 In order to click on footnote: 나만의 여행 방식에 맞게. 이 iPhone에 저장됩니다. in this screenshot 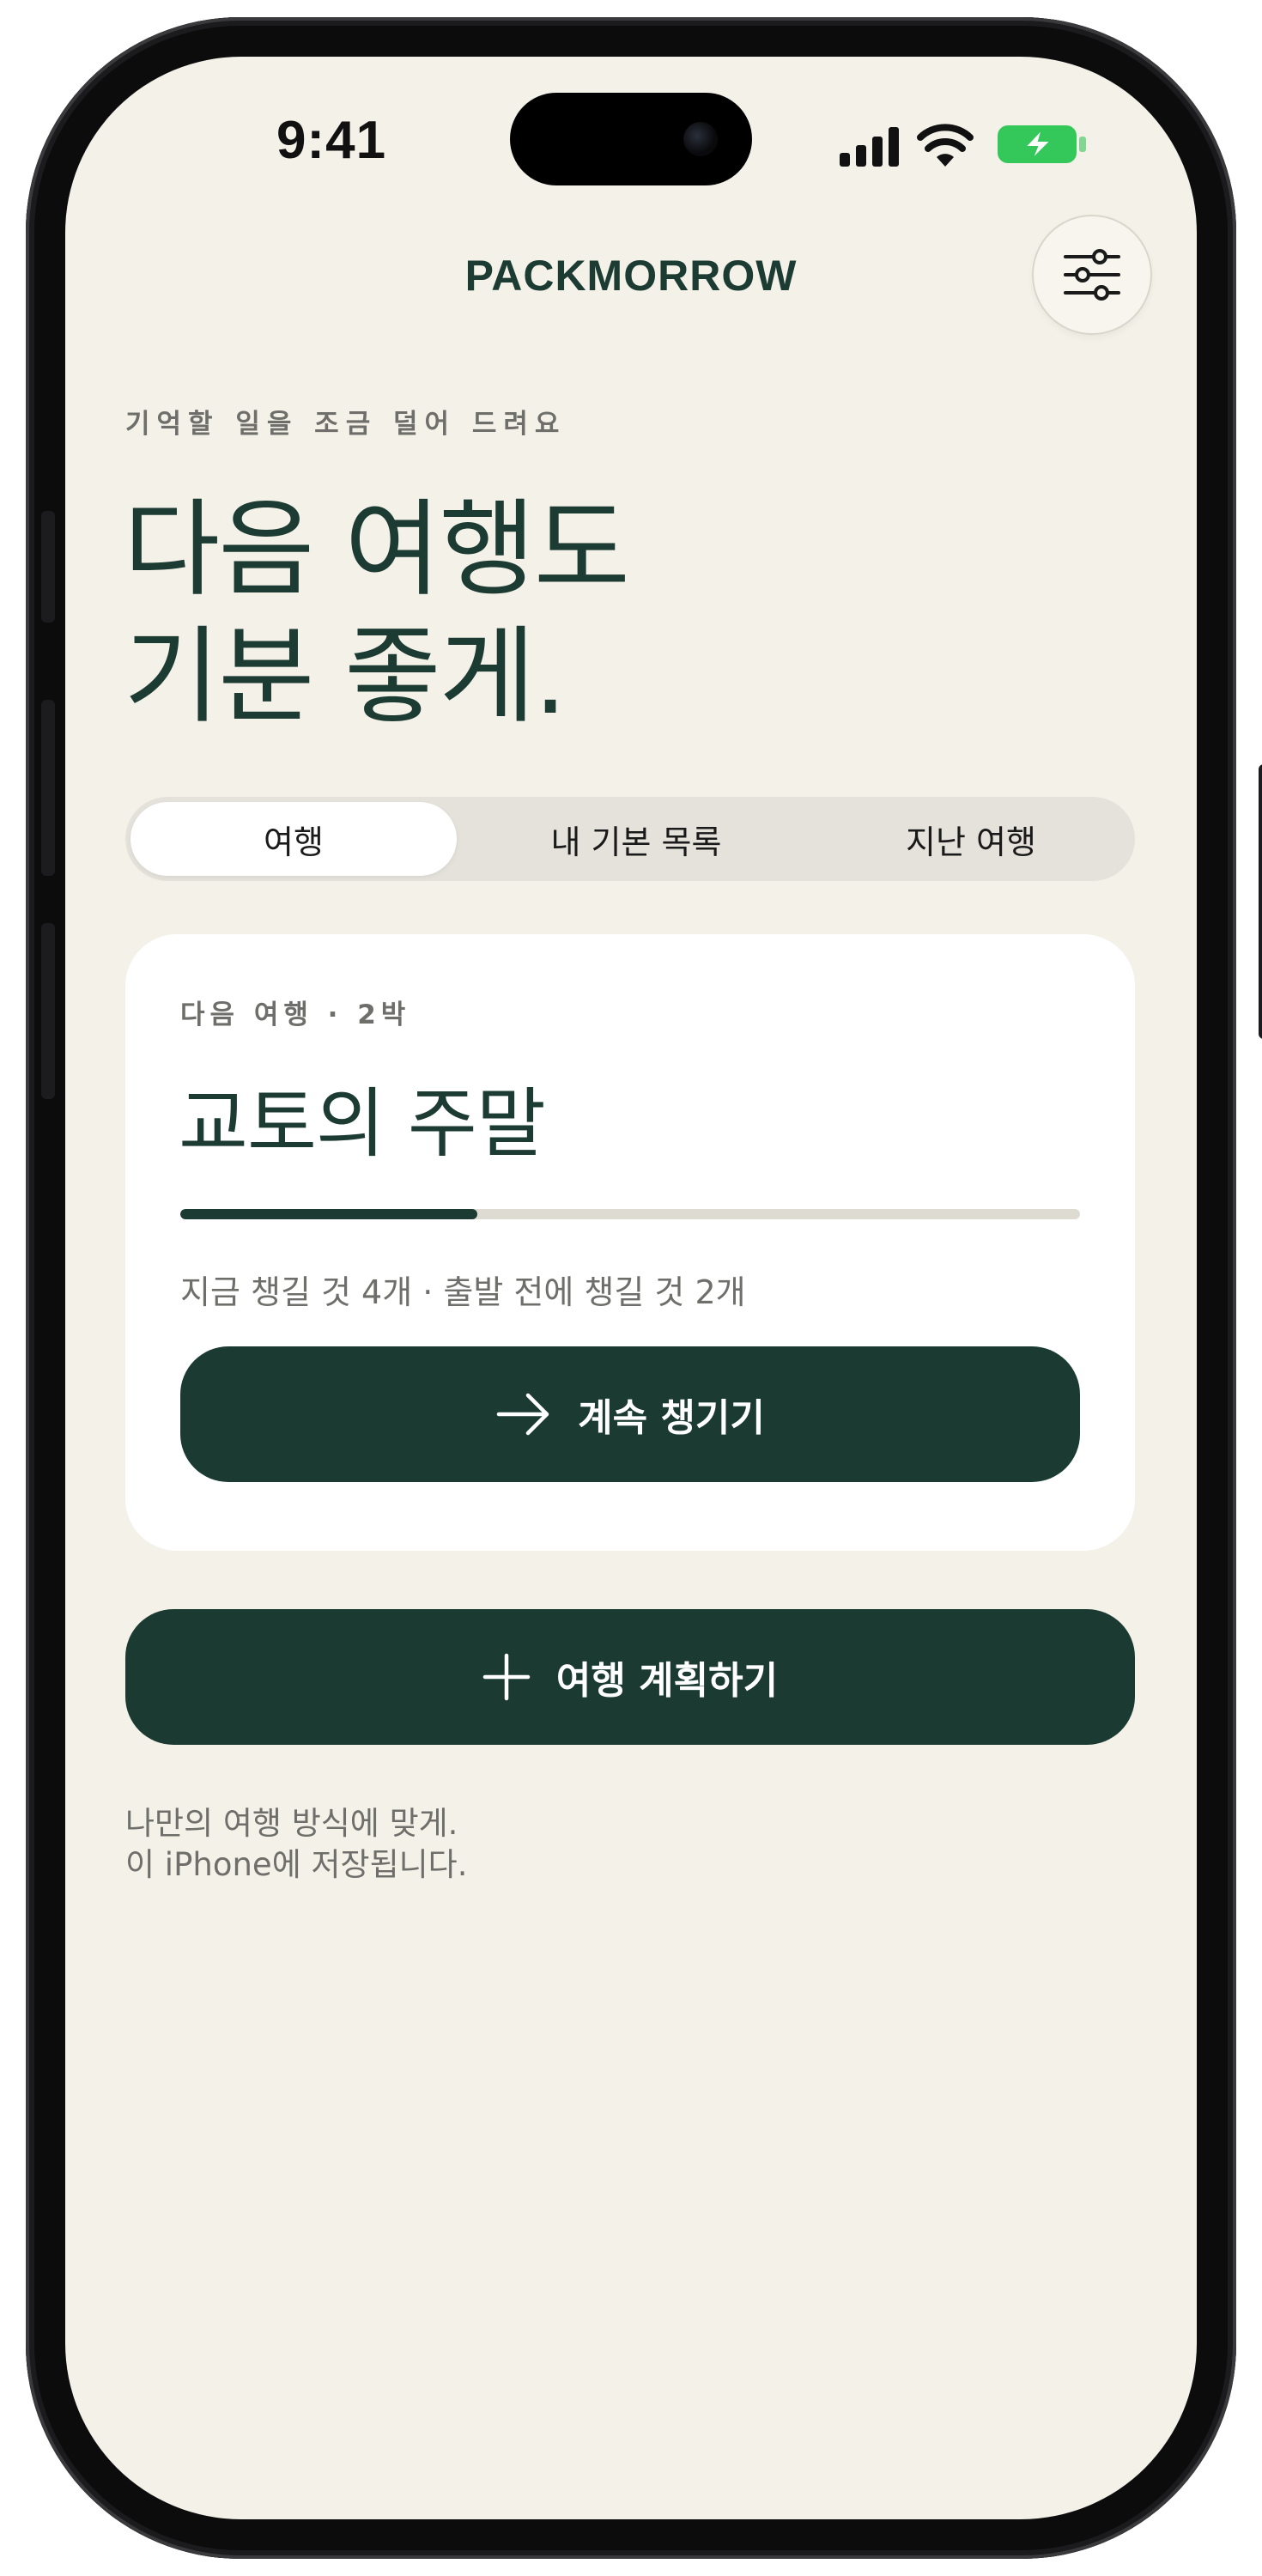, I will do `click(296, 1844)`.